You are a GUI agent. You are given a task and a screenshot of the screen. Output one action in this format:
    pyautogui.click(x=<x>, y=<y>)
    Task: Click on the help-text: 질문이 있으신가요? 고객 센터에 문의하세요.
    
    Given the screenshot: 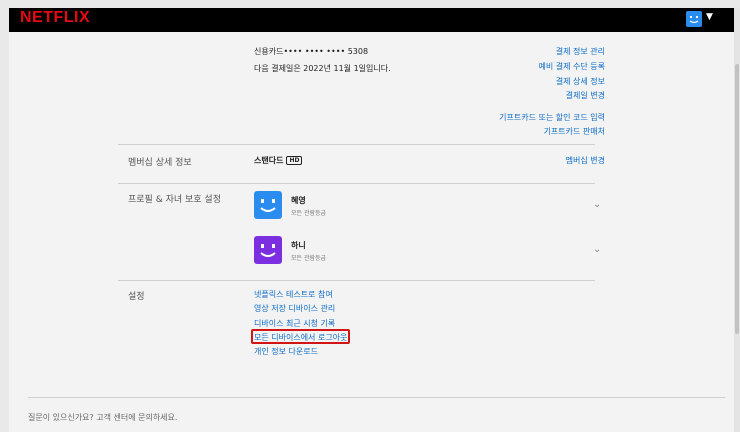 What is the action you would take?
    pyautogui.click(x=103, y=417)
    